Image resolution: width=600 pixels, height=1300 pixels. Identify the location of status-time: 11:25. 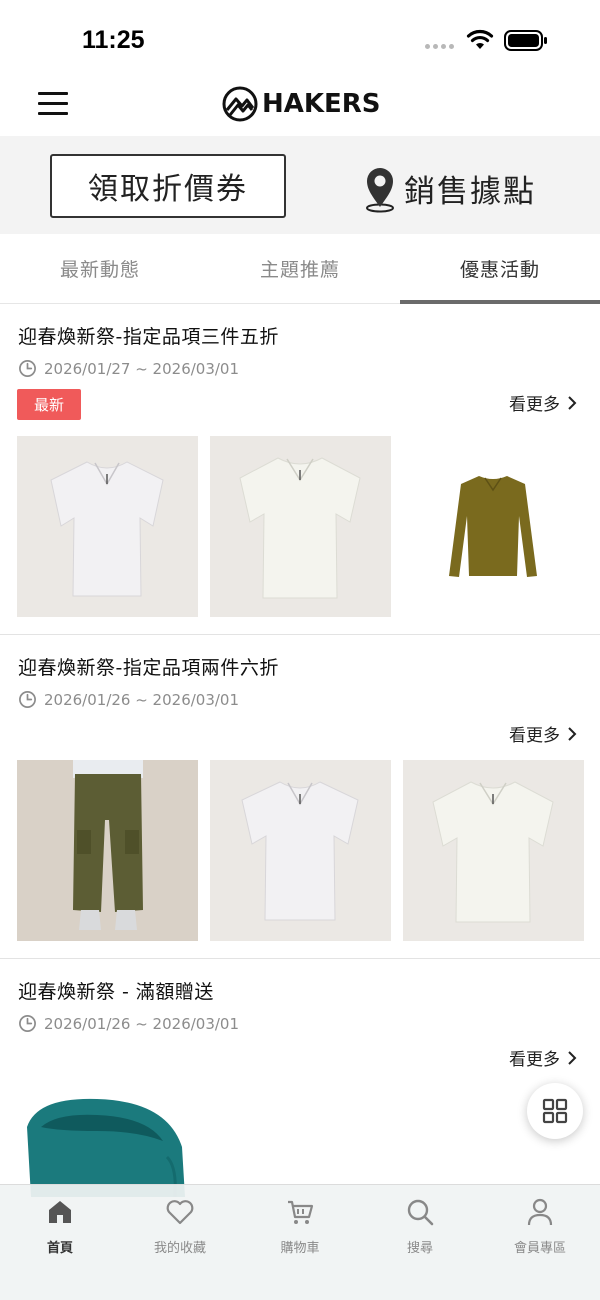
(113, 40).